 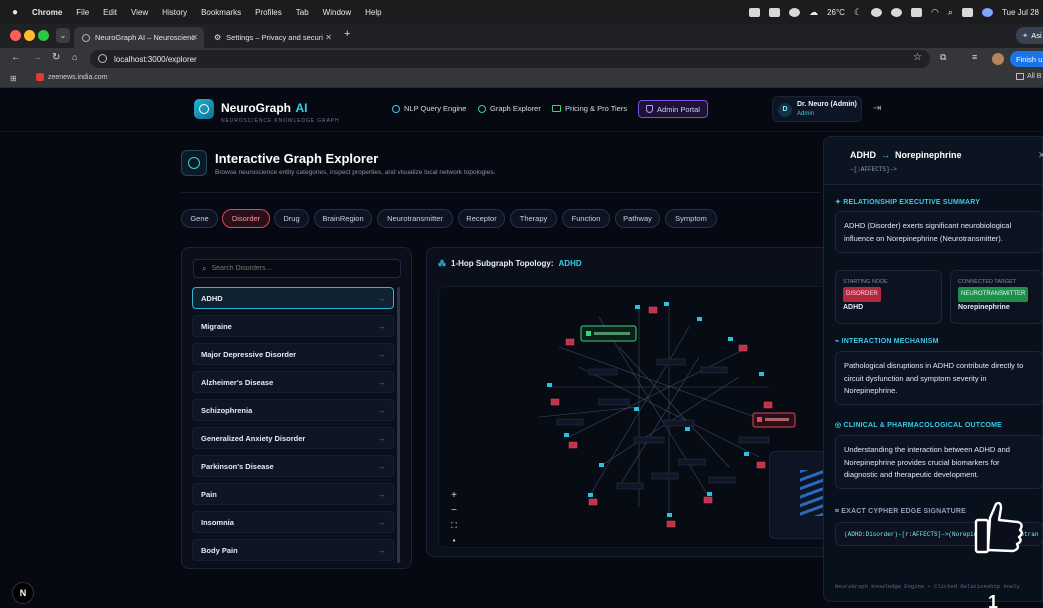 What do you see at coordinates (78, 77) in the screenshot?
I see `bookmark-label: zeenews.india.com` at bounding box center [78, 77].